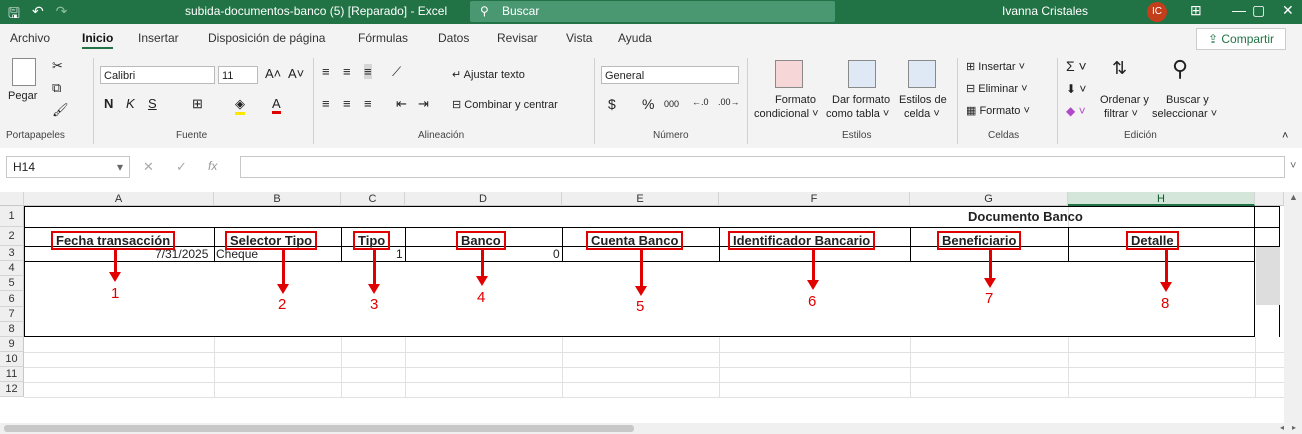 Image resolution: width=1302 pixels, height=434 pixels. Describe the element at coordinates (979, 240) in the screenshot. I see `header-beneficiario: Beneficiario` at that location.